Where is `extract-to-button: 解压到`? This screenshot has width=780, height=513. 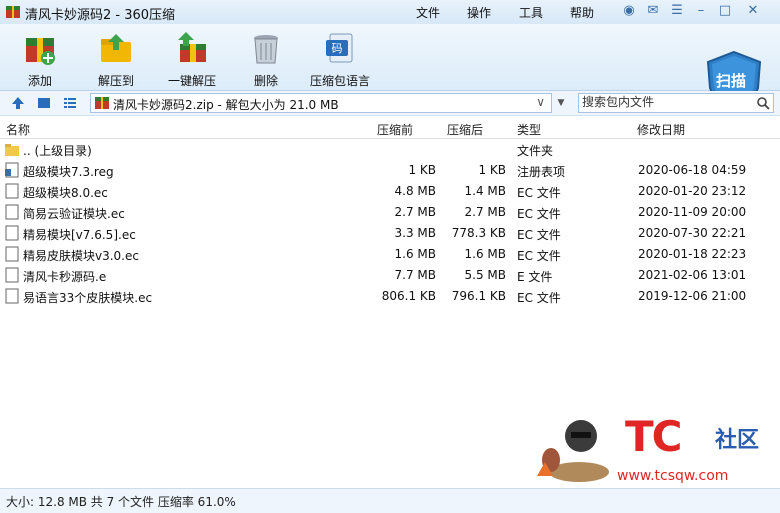 extract-to-button: 解压到 is located at coordinates (116, 58).